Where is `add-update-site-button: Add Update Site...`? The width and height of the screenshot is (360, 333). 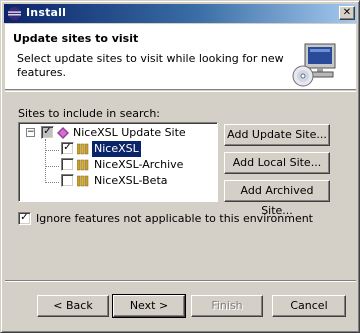
add-update-site-button: Add Update Site... is located at coordinates (277, 135).